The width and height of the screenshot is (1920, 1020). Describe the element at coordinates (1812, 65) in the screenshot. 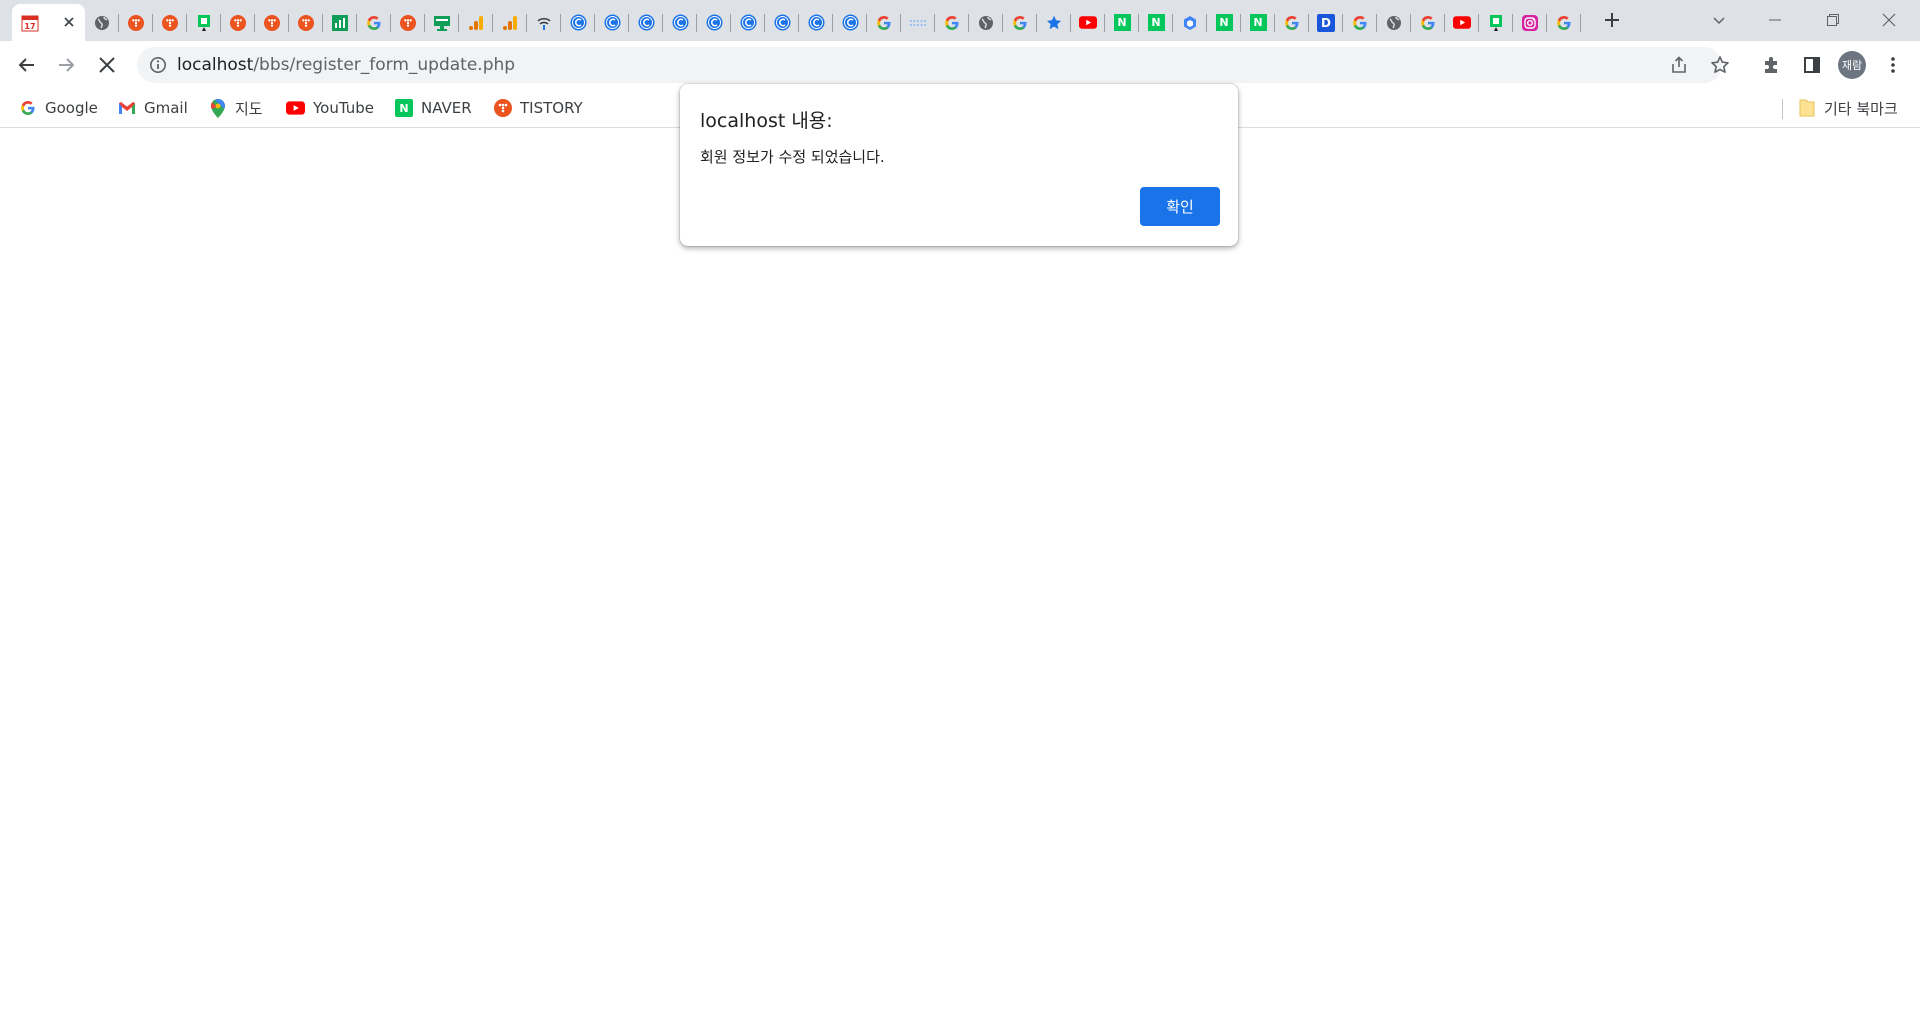

I see `side-panel-icon` at that location.